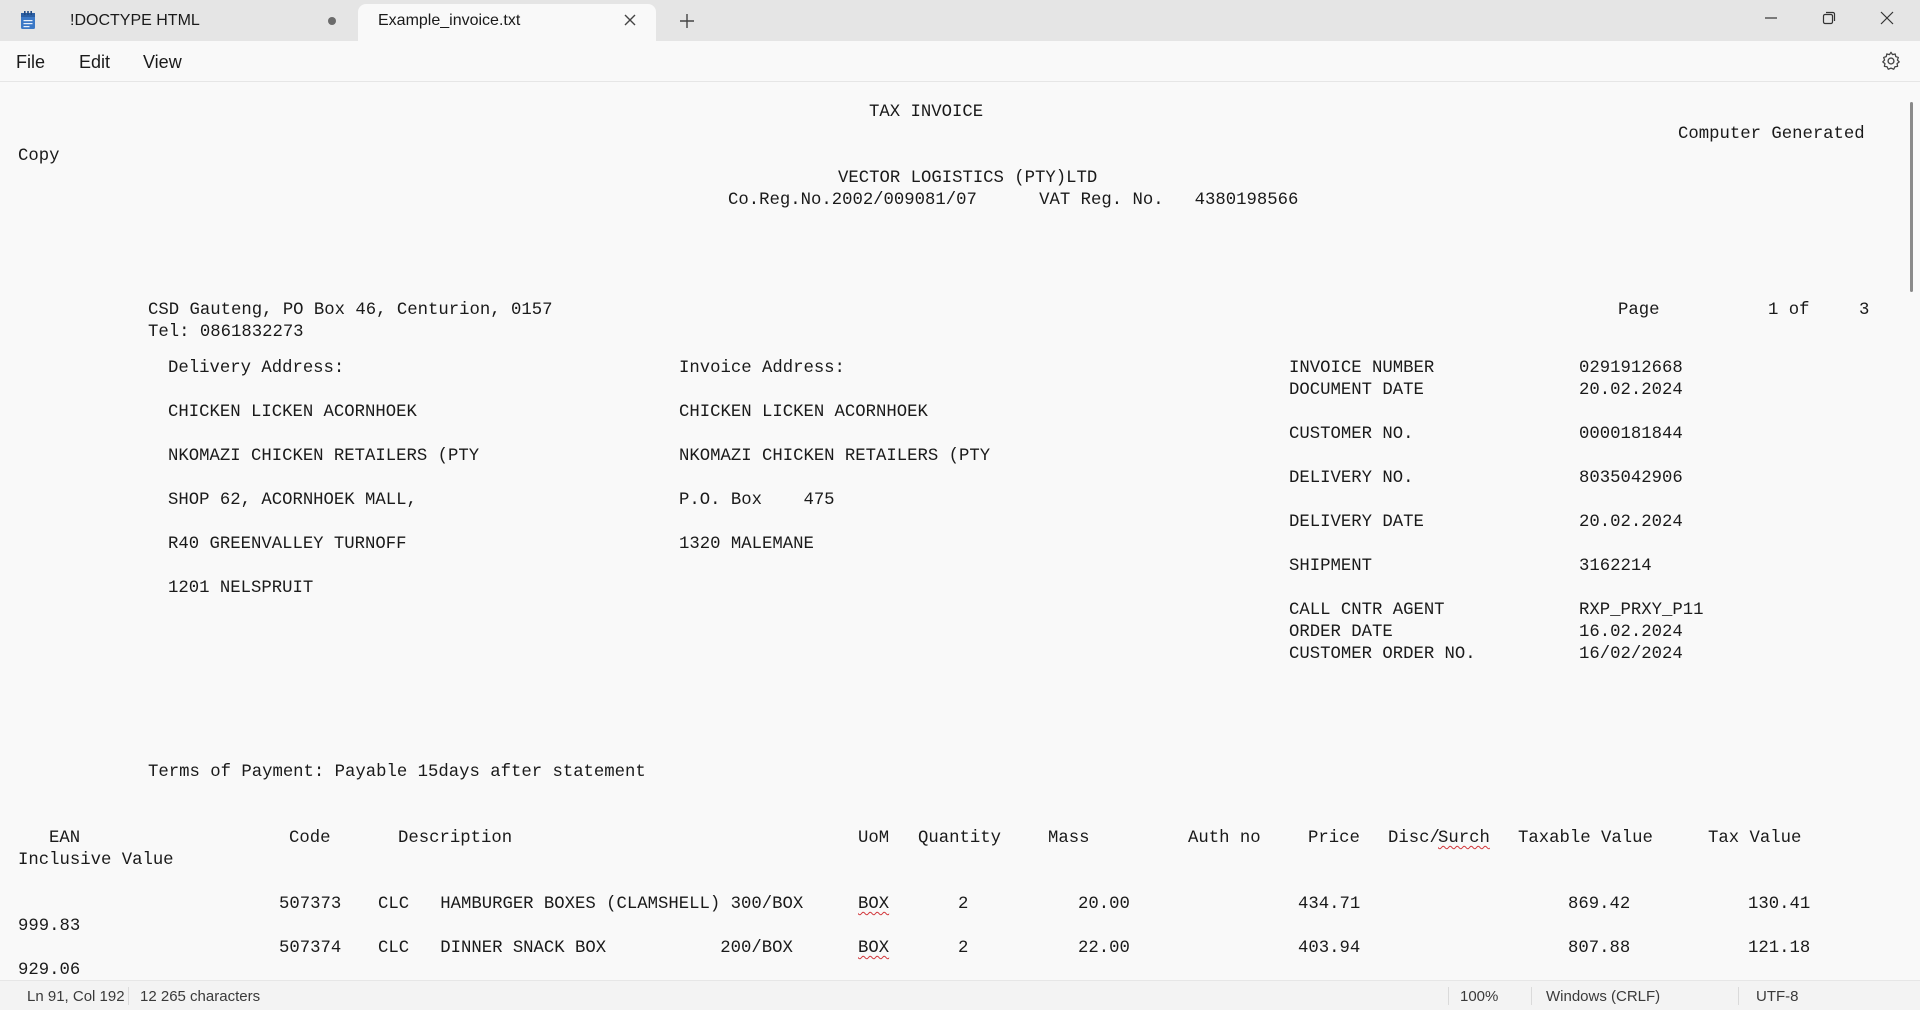 Image resolution: width=1920 pixels, height=1010 pixels. I want to click on detail-label: SHIPMENT, so click(1330, 566).